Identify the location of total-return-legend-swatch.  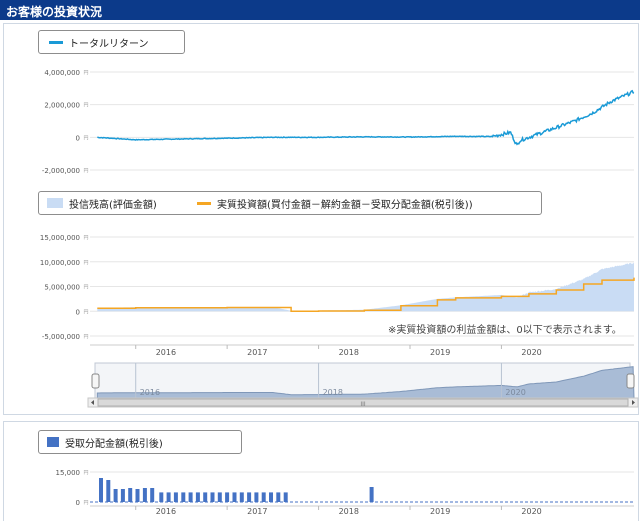
(56, 42).